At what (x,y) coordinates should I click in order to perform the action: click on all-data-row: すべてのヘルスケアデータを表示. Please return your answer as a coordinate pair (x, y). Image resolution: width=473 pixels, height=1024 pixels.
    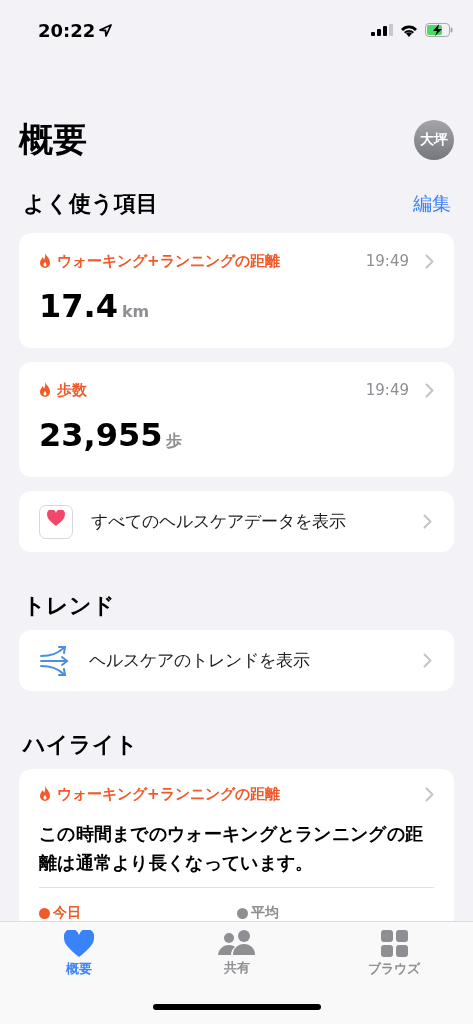
    Looking at the image, I should click on (236, 521).